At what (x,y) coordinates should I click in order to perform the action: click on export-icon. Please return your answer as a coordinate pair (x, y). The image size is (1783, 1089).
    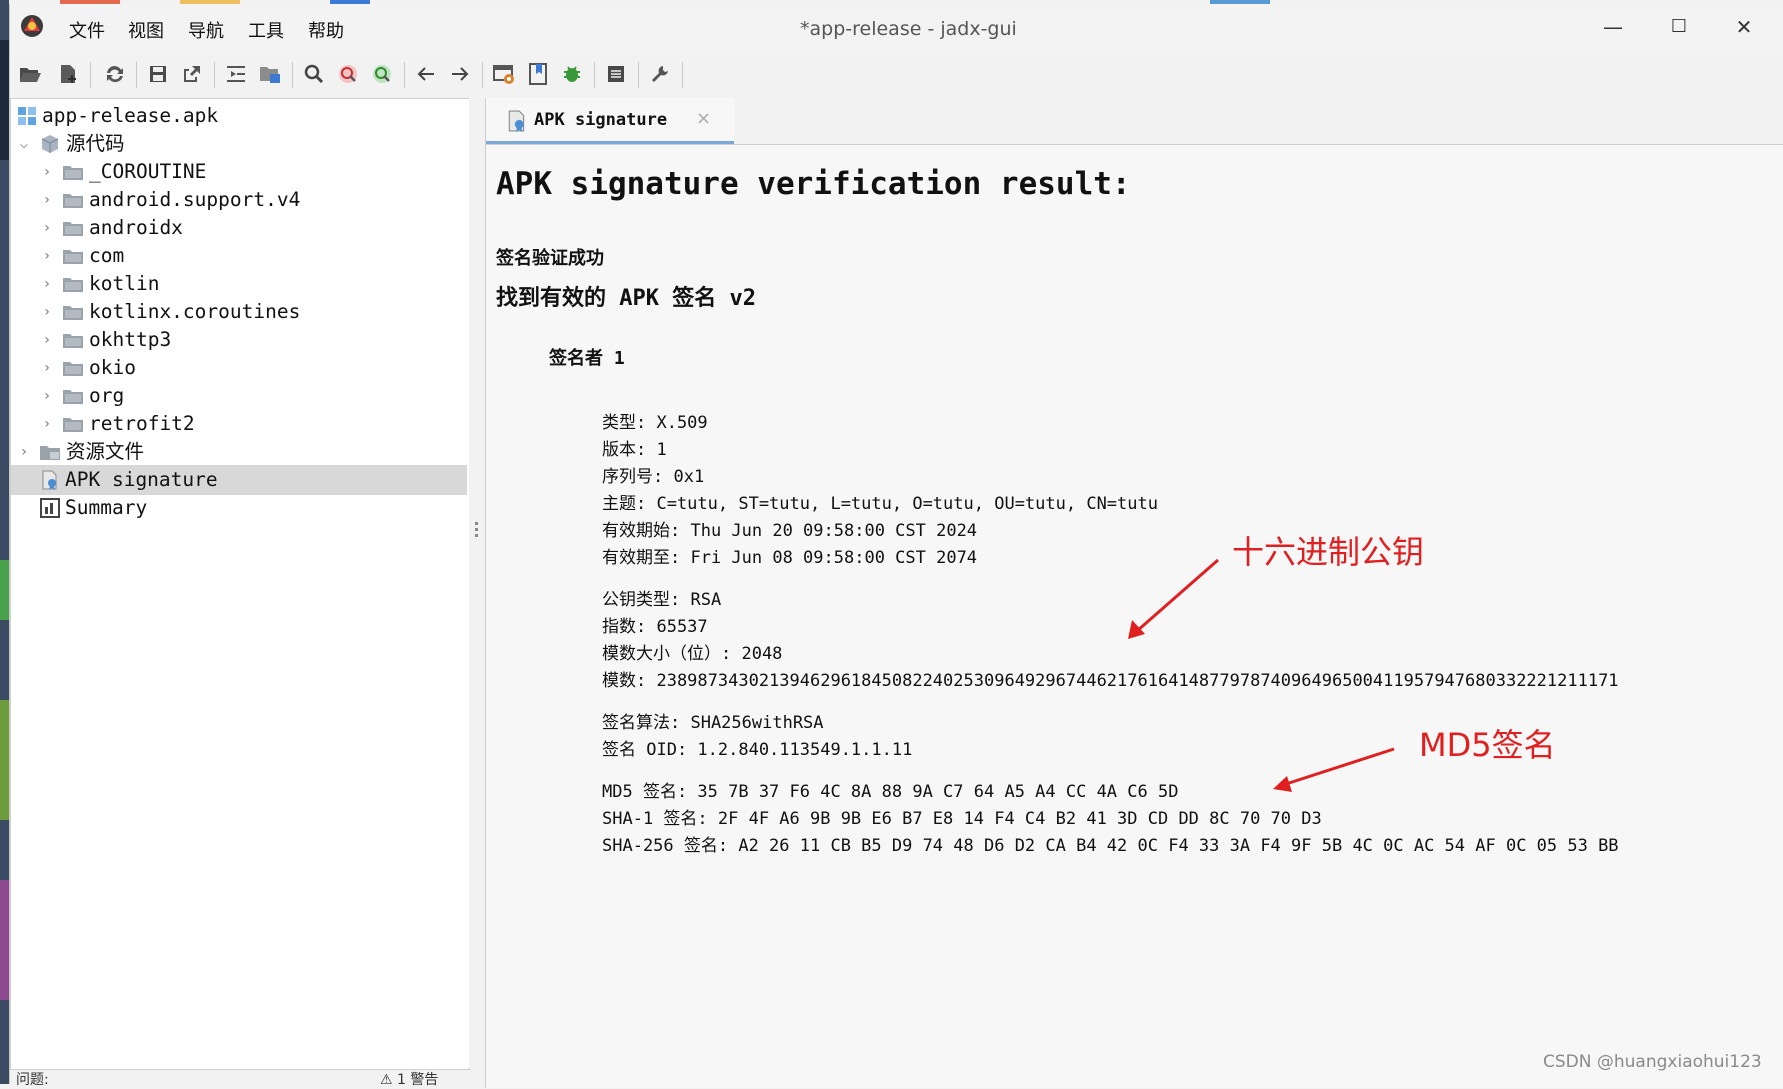
    Looking at the image, I should click on (192, 74).